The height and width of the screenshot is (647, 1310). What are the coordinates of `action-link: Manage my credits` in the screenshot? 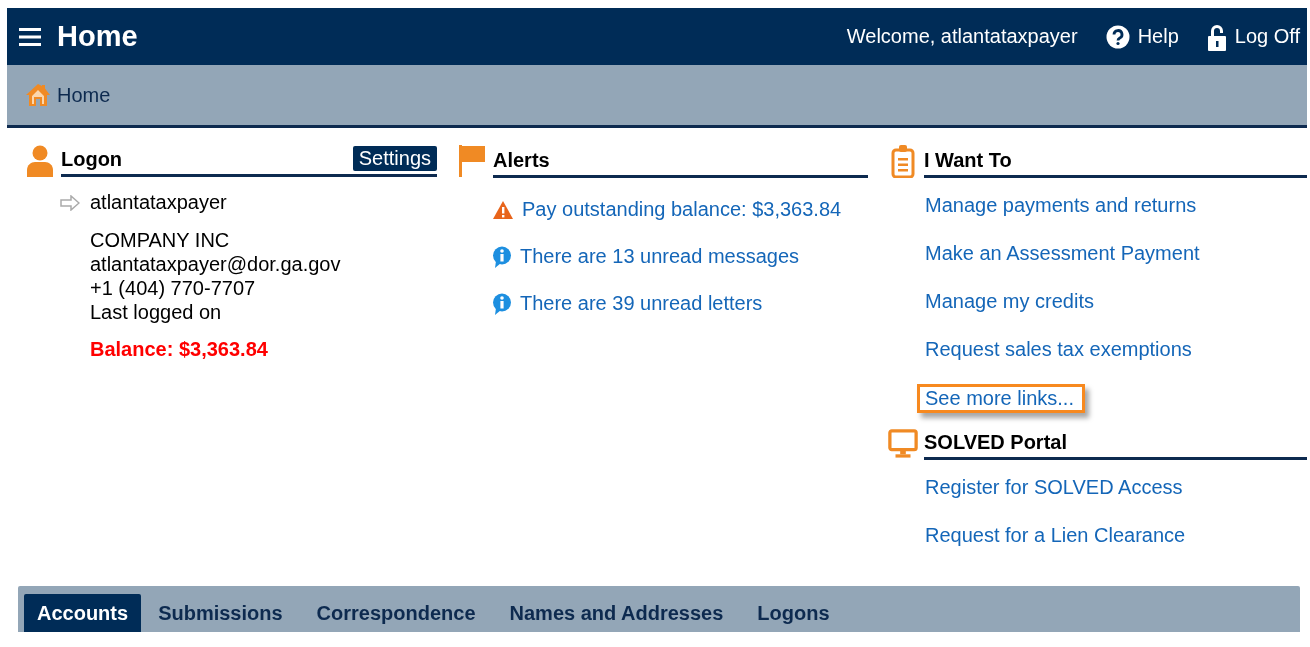 It's located at (1009, 302).